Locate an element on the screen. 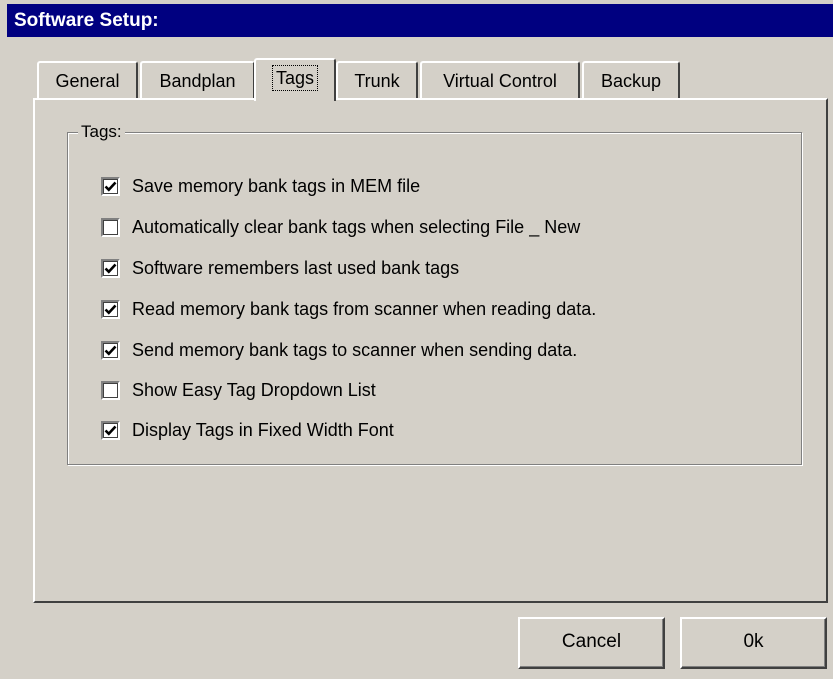 The height and width of the screenshot is (679, 833). tab-bandplan-label: Bandplan is located at coordinates (197, 81).